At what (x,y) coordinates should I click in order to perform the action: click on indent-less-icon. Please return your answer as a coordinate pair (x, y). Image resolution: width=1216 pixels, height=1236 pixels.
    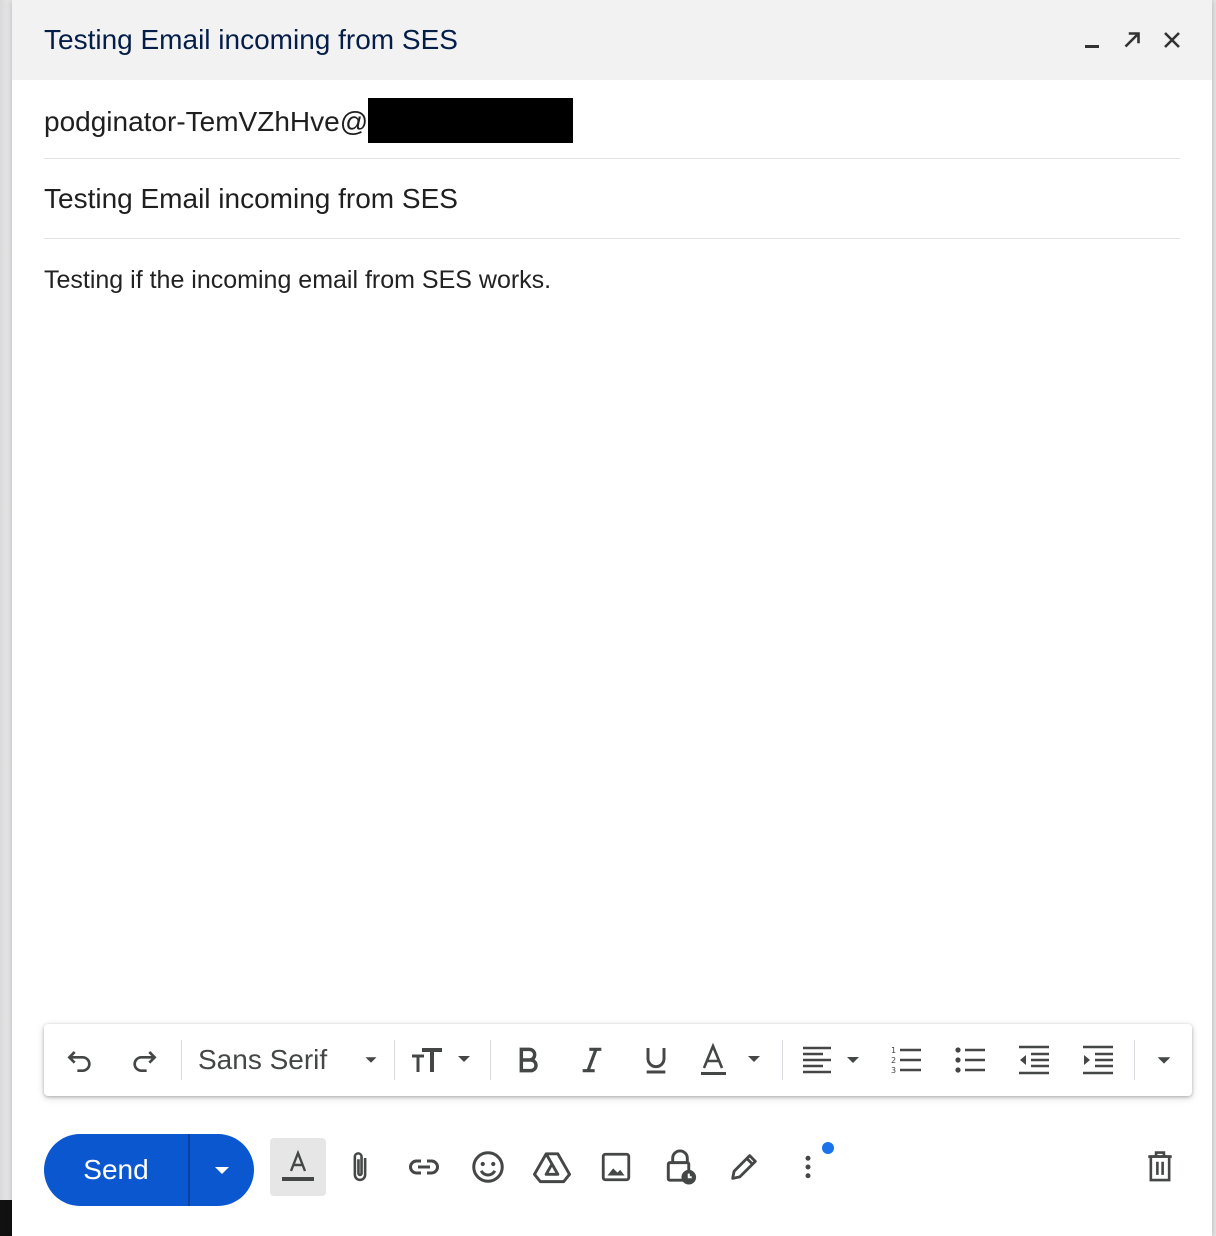
    Looking at the image, I should click on (1034, 1060).